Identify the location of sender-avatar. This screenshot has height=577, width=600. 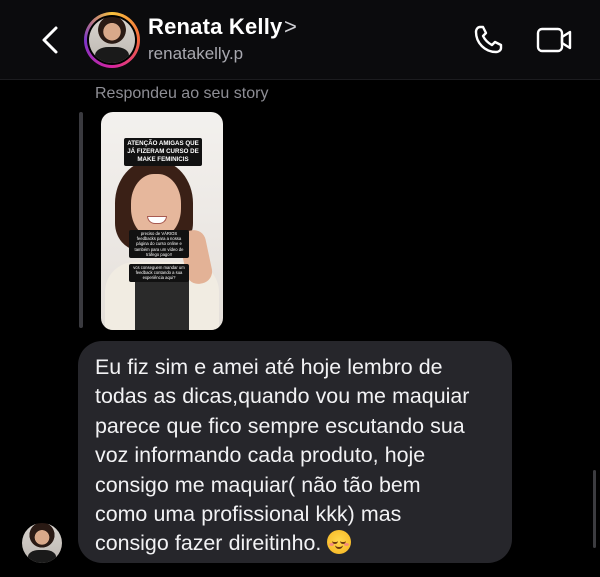
(42, 543).